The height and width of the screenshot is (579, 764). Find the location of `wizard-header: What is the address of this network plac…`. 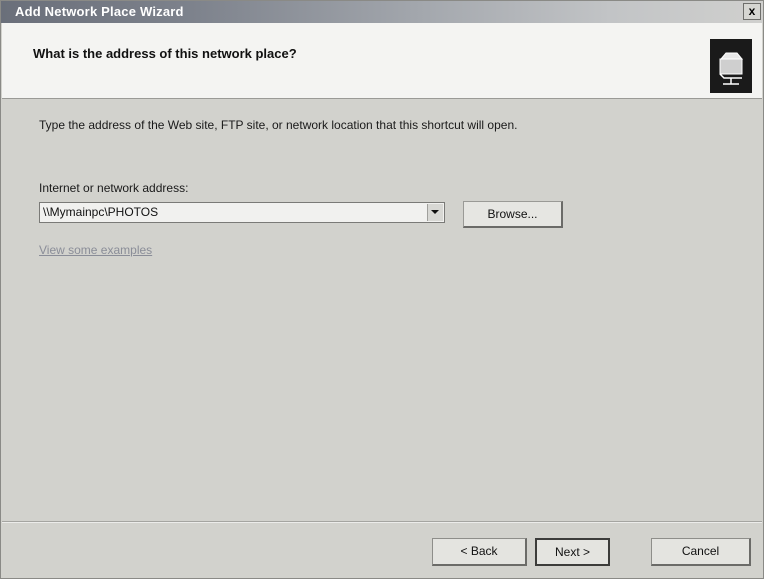

wizard-header: What is the address of this network plac… is located at coordinates (382, 61).